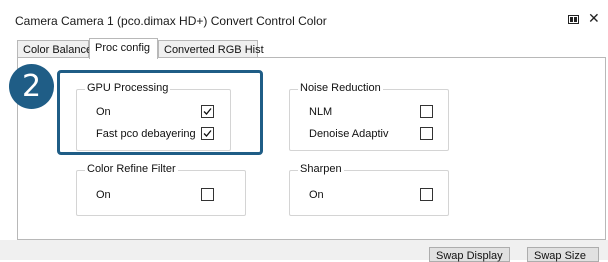  I want to click on group-title: Sharpen, so click(321, 169).